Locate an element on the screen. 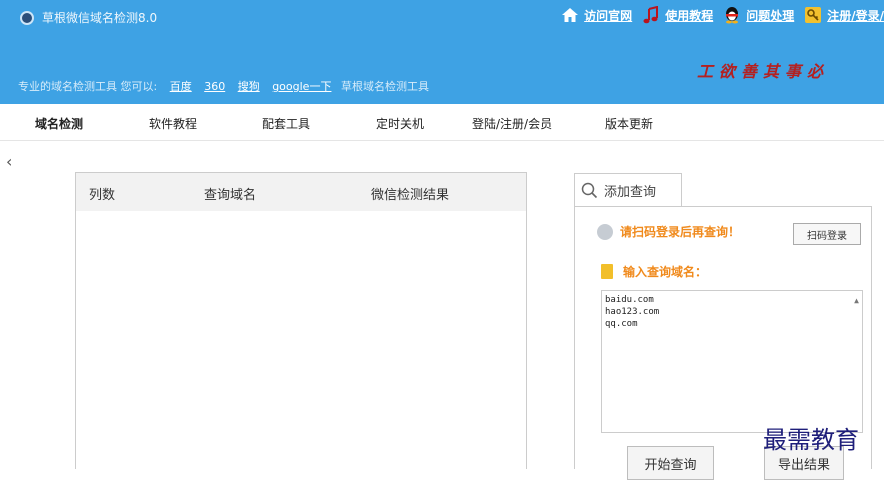  enter-domain-label-row: 输入查询域名： is located at coordinates (654, 271).